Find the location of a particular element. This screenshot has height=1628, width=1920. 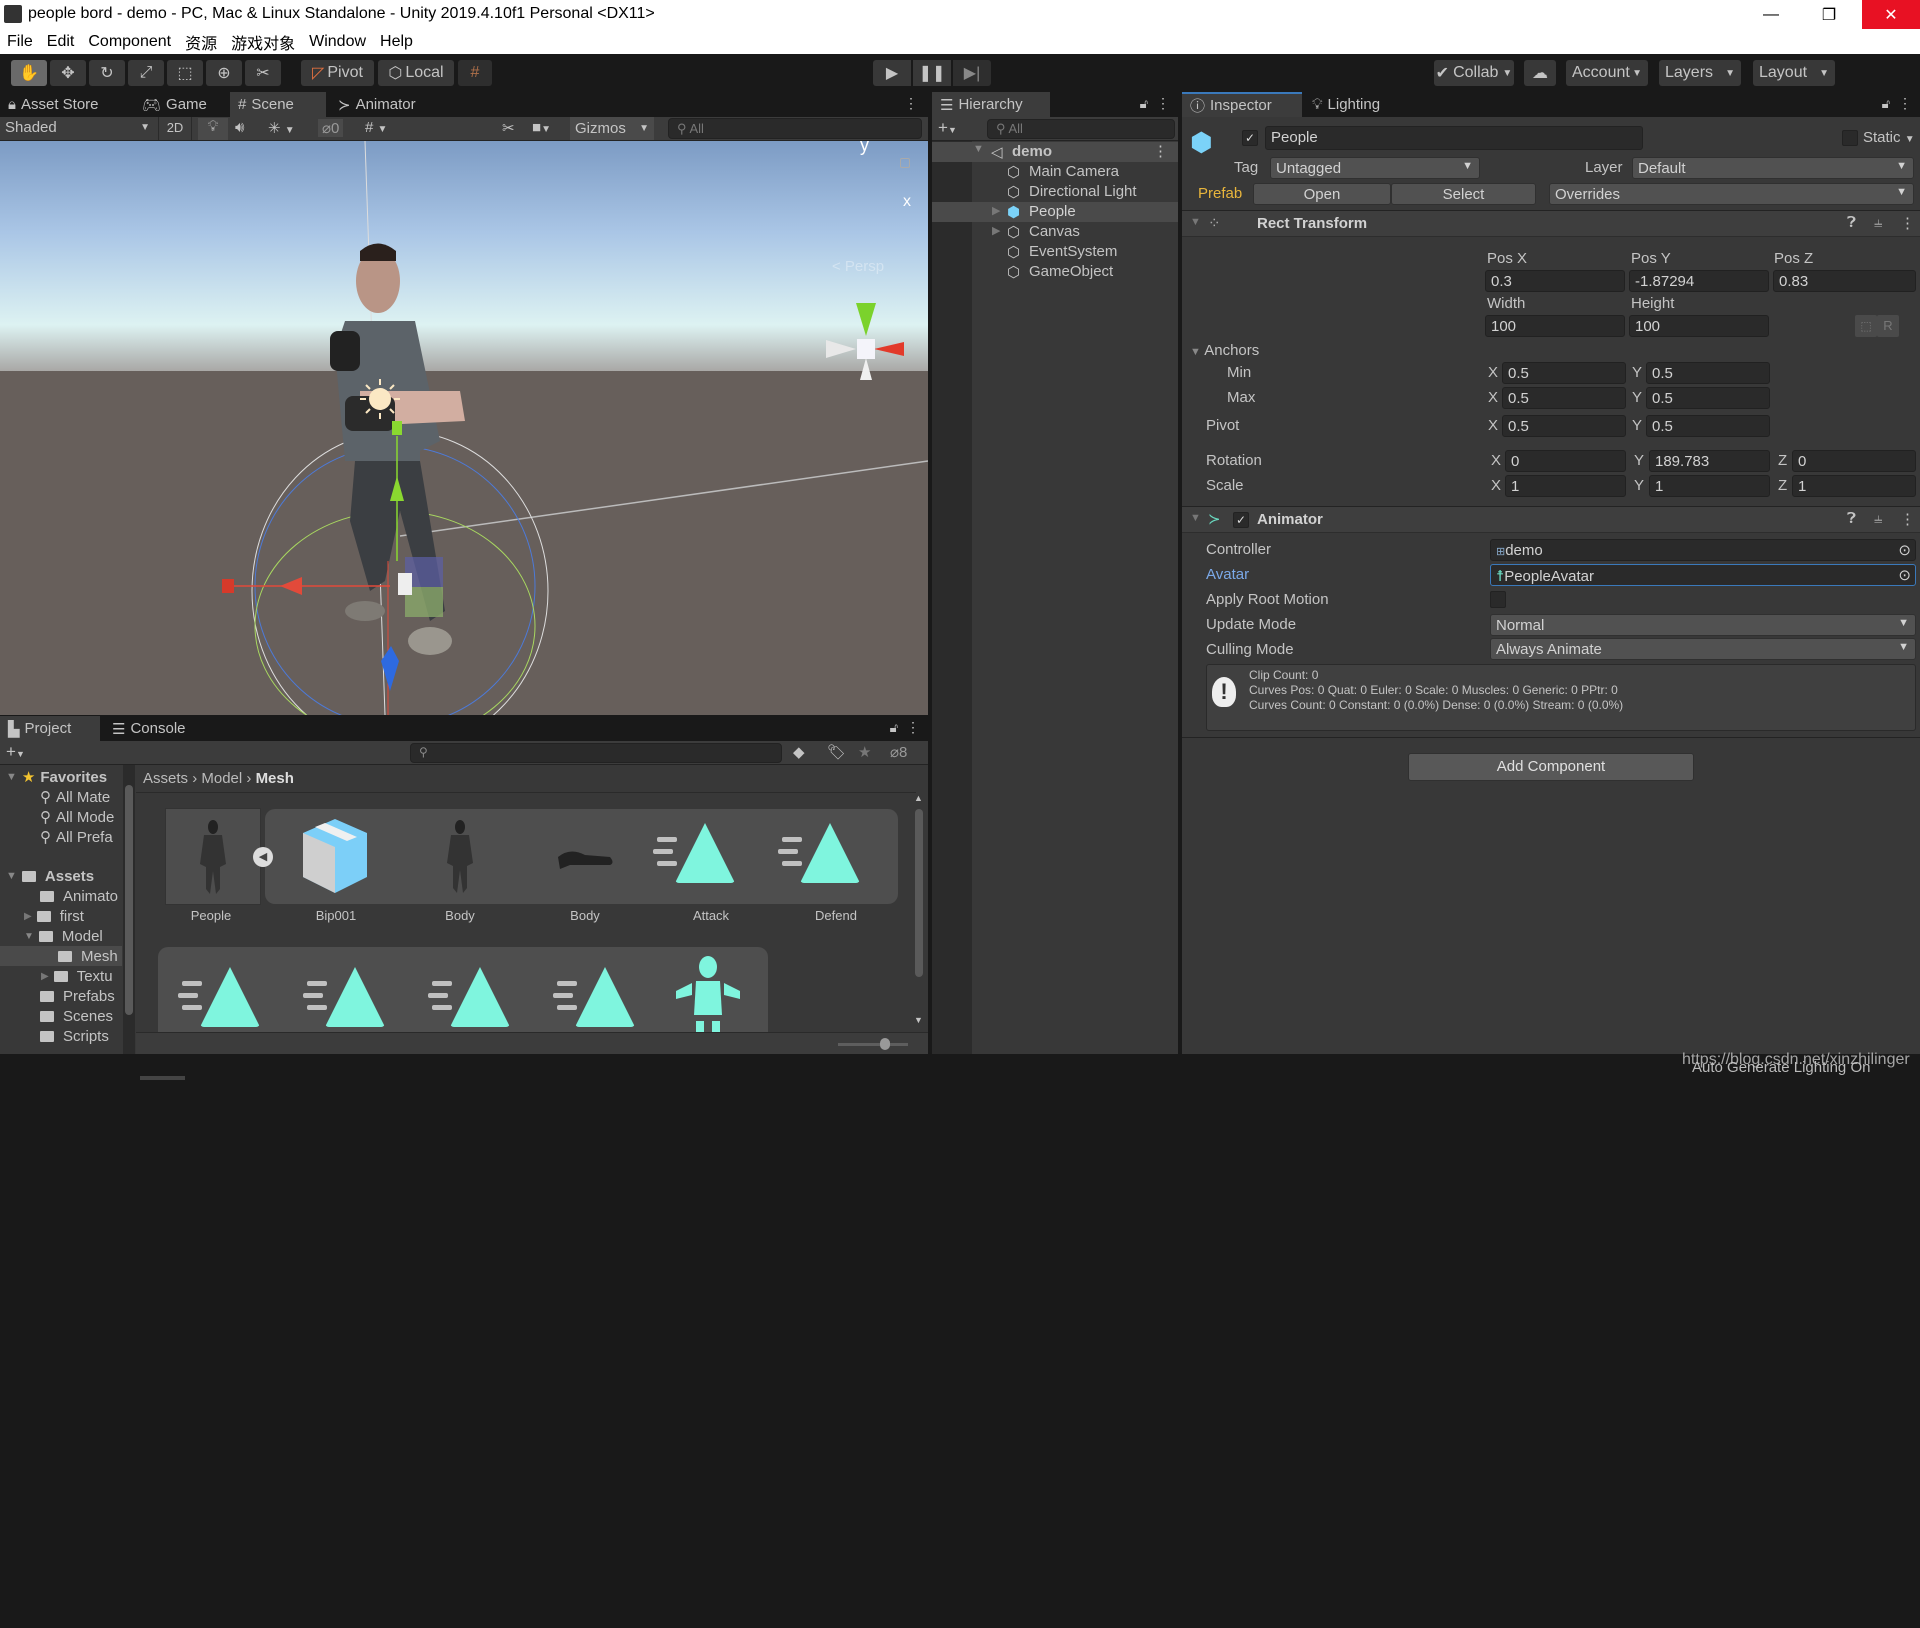

help-icon: ❓︎ is located at coordinates (1851, 518).